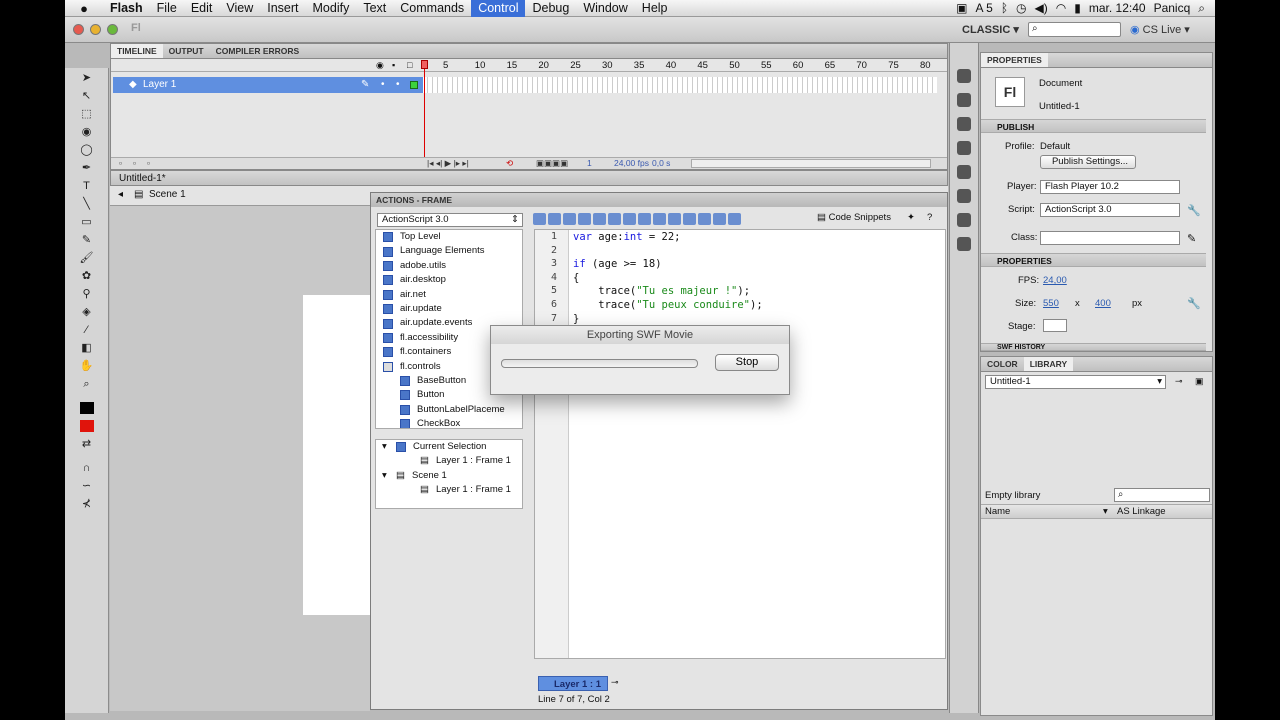 This screenshot has height=720, width=1280. I want to click on code-line: {, so click(576, 278).